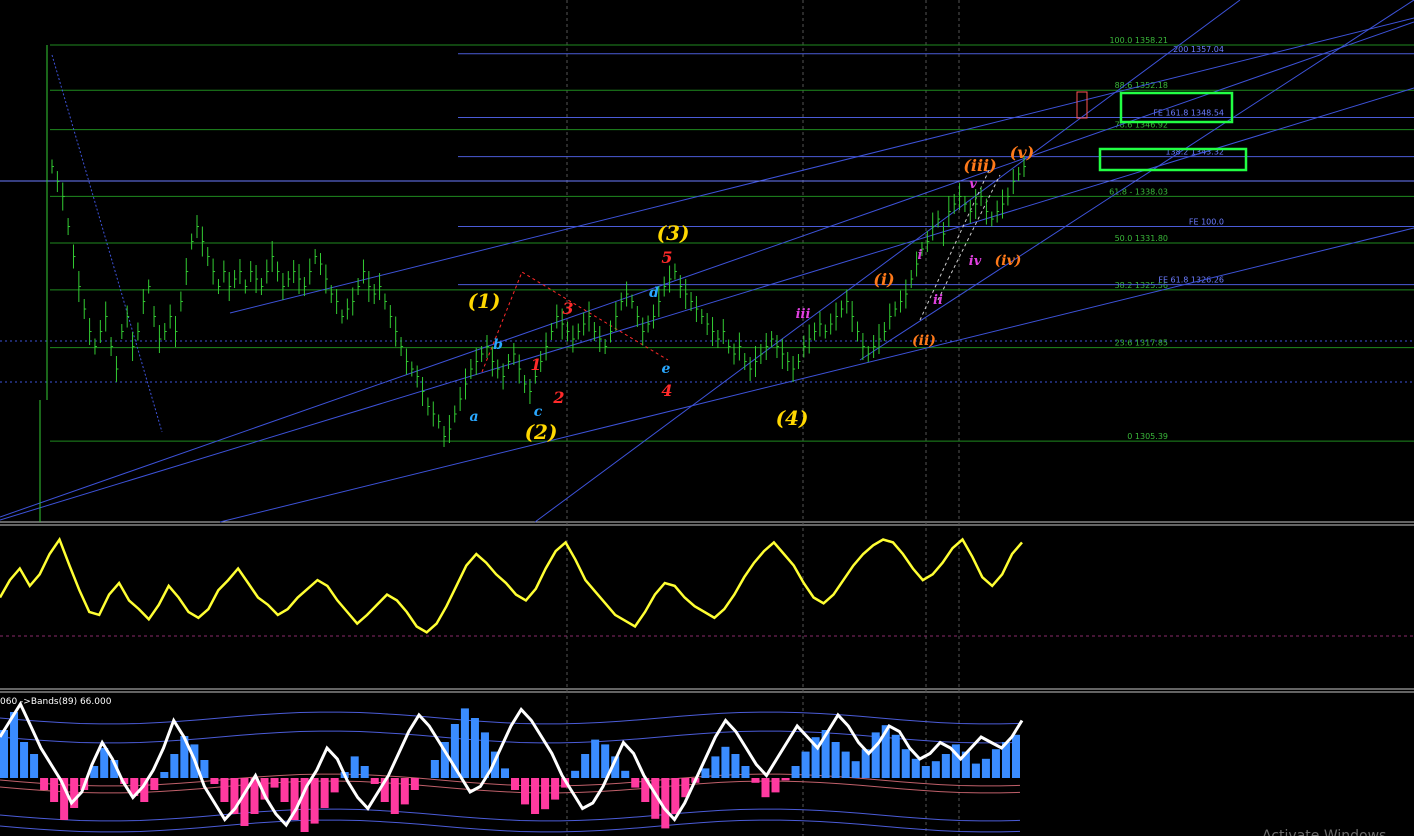 The image size is (1414, 836). Describe the element at coordinates (538, 412) in the screenshot. I see `wave-label: c` at that location.